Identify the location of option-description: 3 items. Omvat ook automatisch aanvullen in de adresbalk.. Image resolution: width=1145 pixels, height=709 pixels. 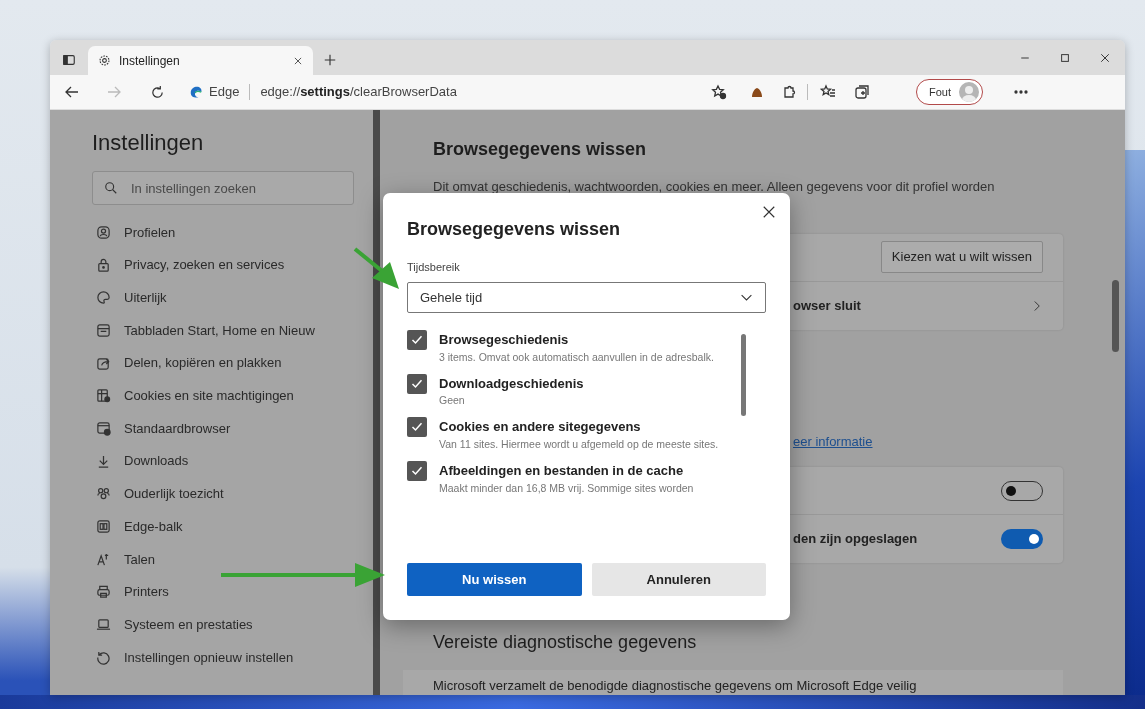
(577, 356).